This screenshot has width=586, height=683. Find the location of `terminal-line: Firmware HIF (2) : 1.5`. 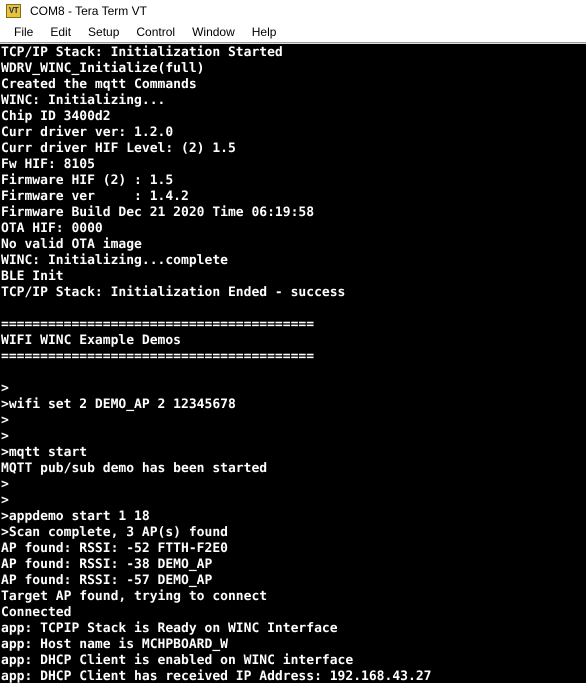

terminal-line: Firmware HIF (2) : 1.5 is located at coordinates (87, 180).